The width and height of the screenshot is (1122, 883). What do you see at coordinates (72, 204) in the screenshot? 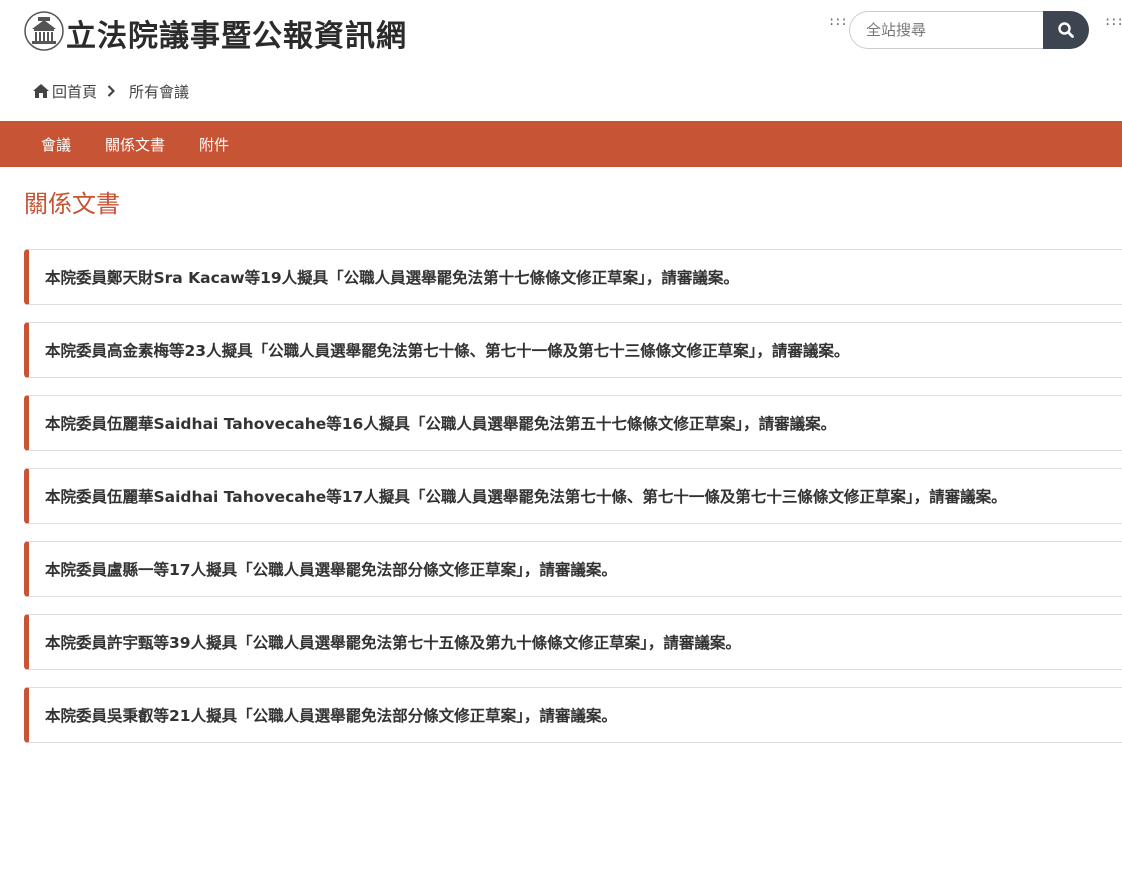
I see `section-title: 關係文書` at bounding box center [72, 204].